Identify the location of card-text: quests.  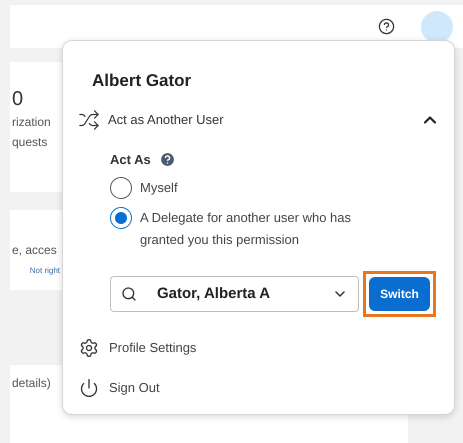
(30, 142).